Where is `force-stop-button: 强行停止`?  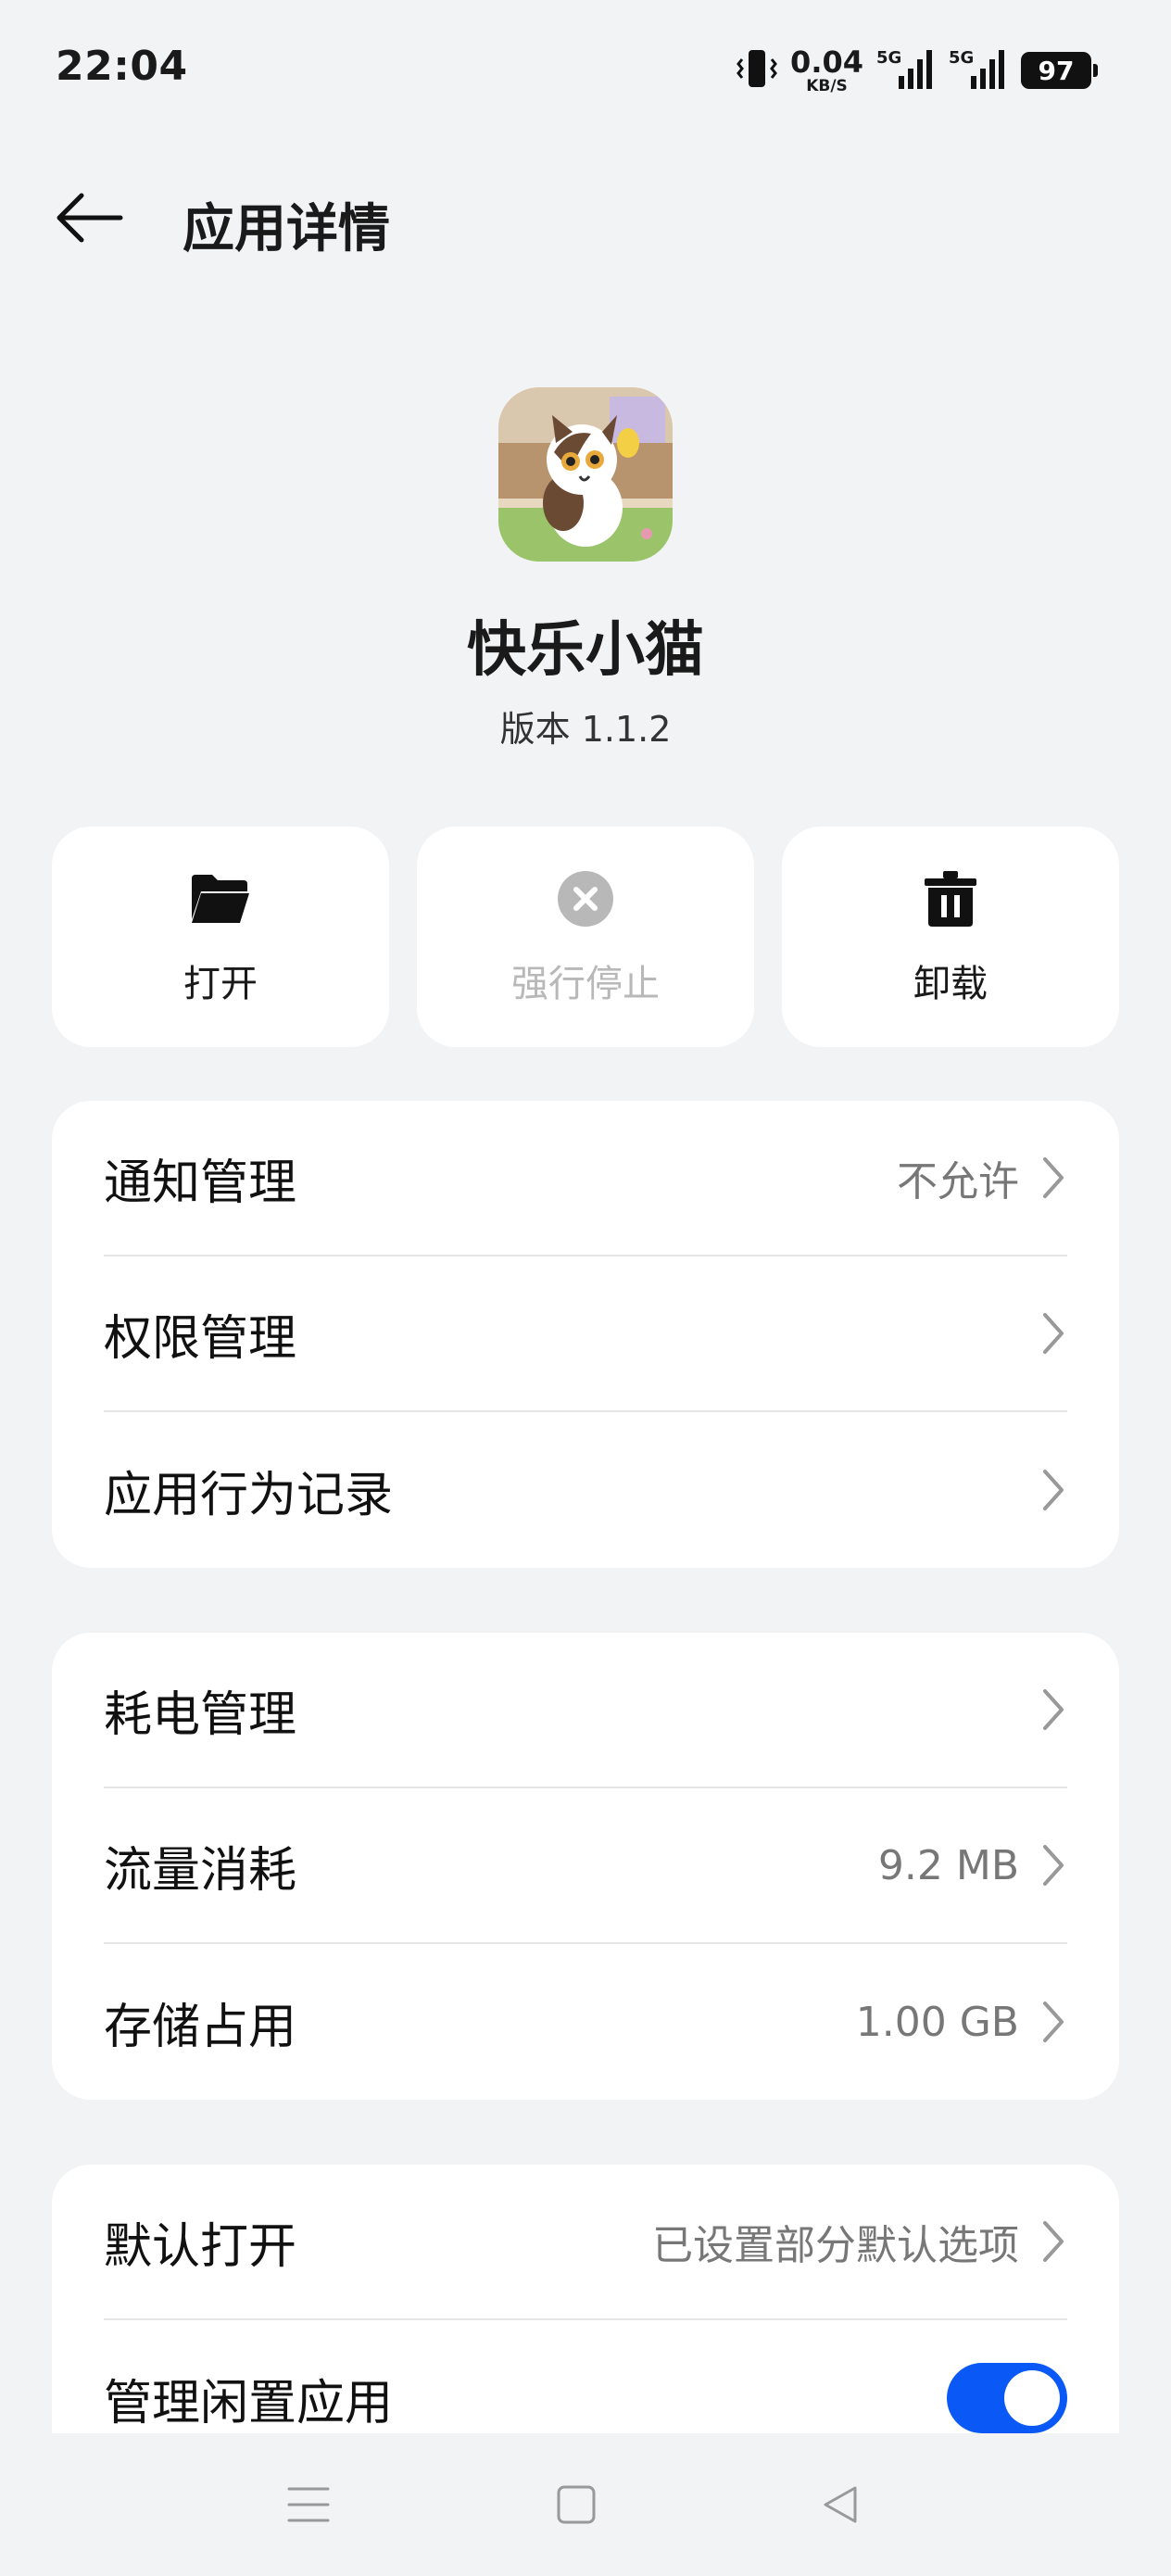 force-stop-button: 强行停止 is located at coordinates (585, 937).